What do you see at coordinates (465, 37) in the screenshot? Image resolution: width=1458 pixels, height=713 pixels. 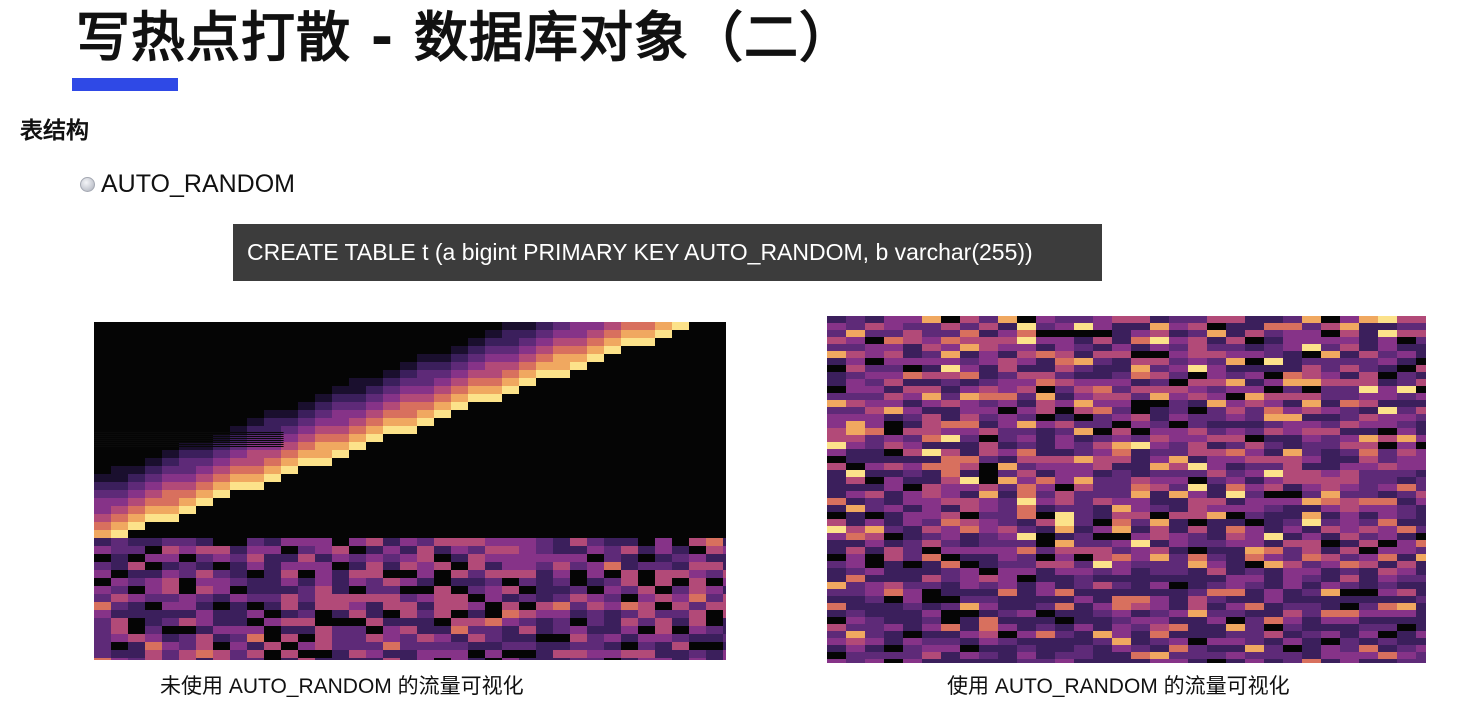 I see `slide-title: 写热点打散 - 数据库对象（二）` at bounding box center [465, 37].